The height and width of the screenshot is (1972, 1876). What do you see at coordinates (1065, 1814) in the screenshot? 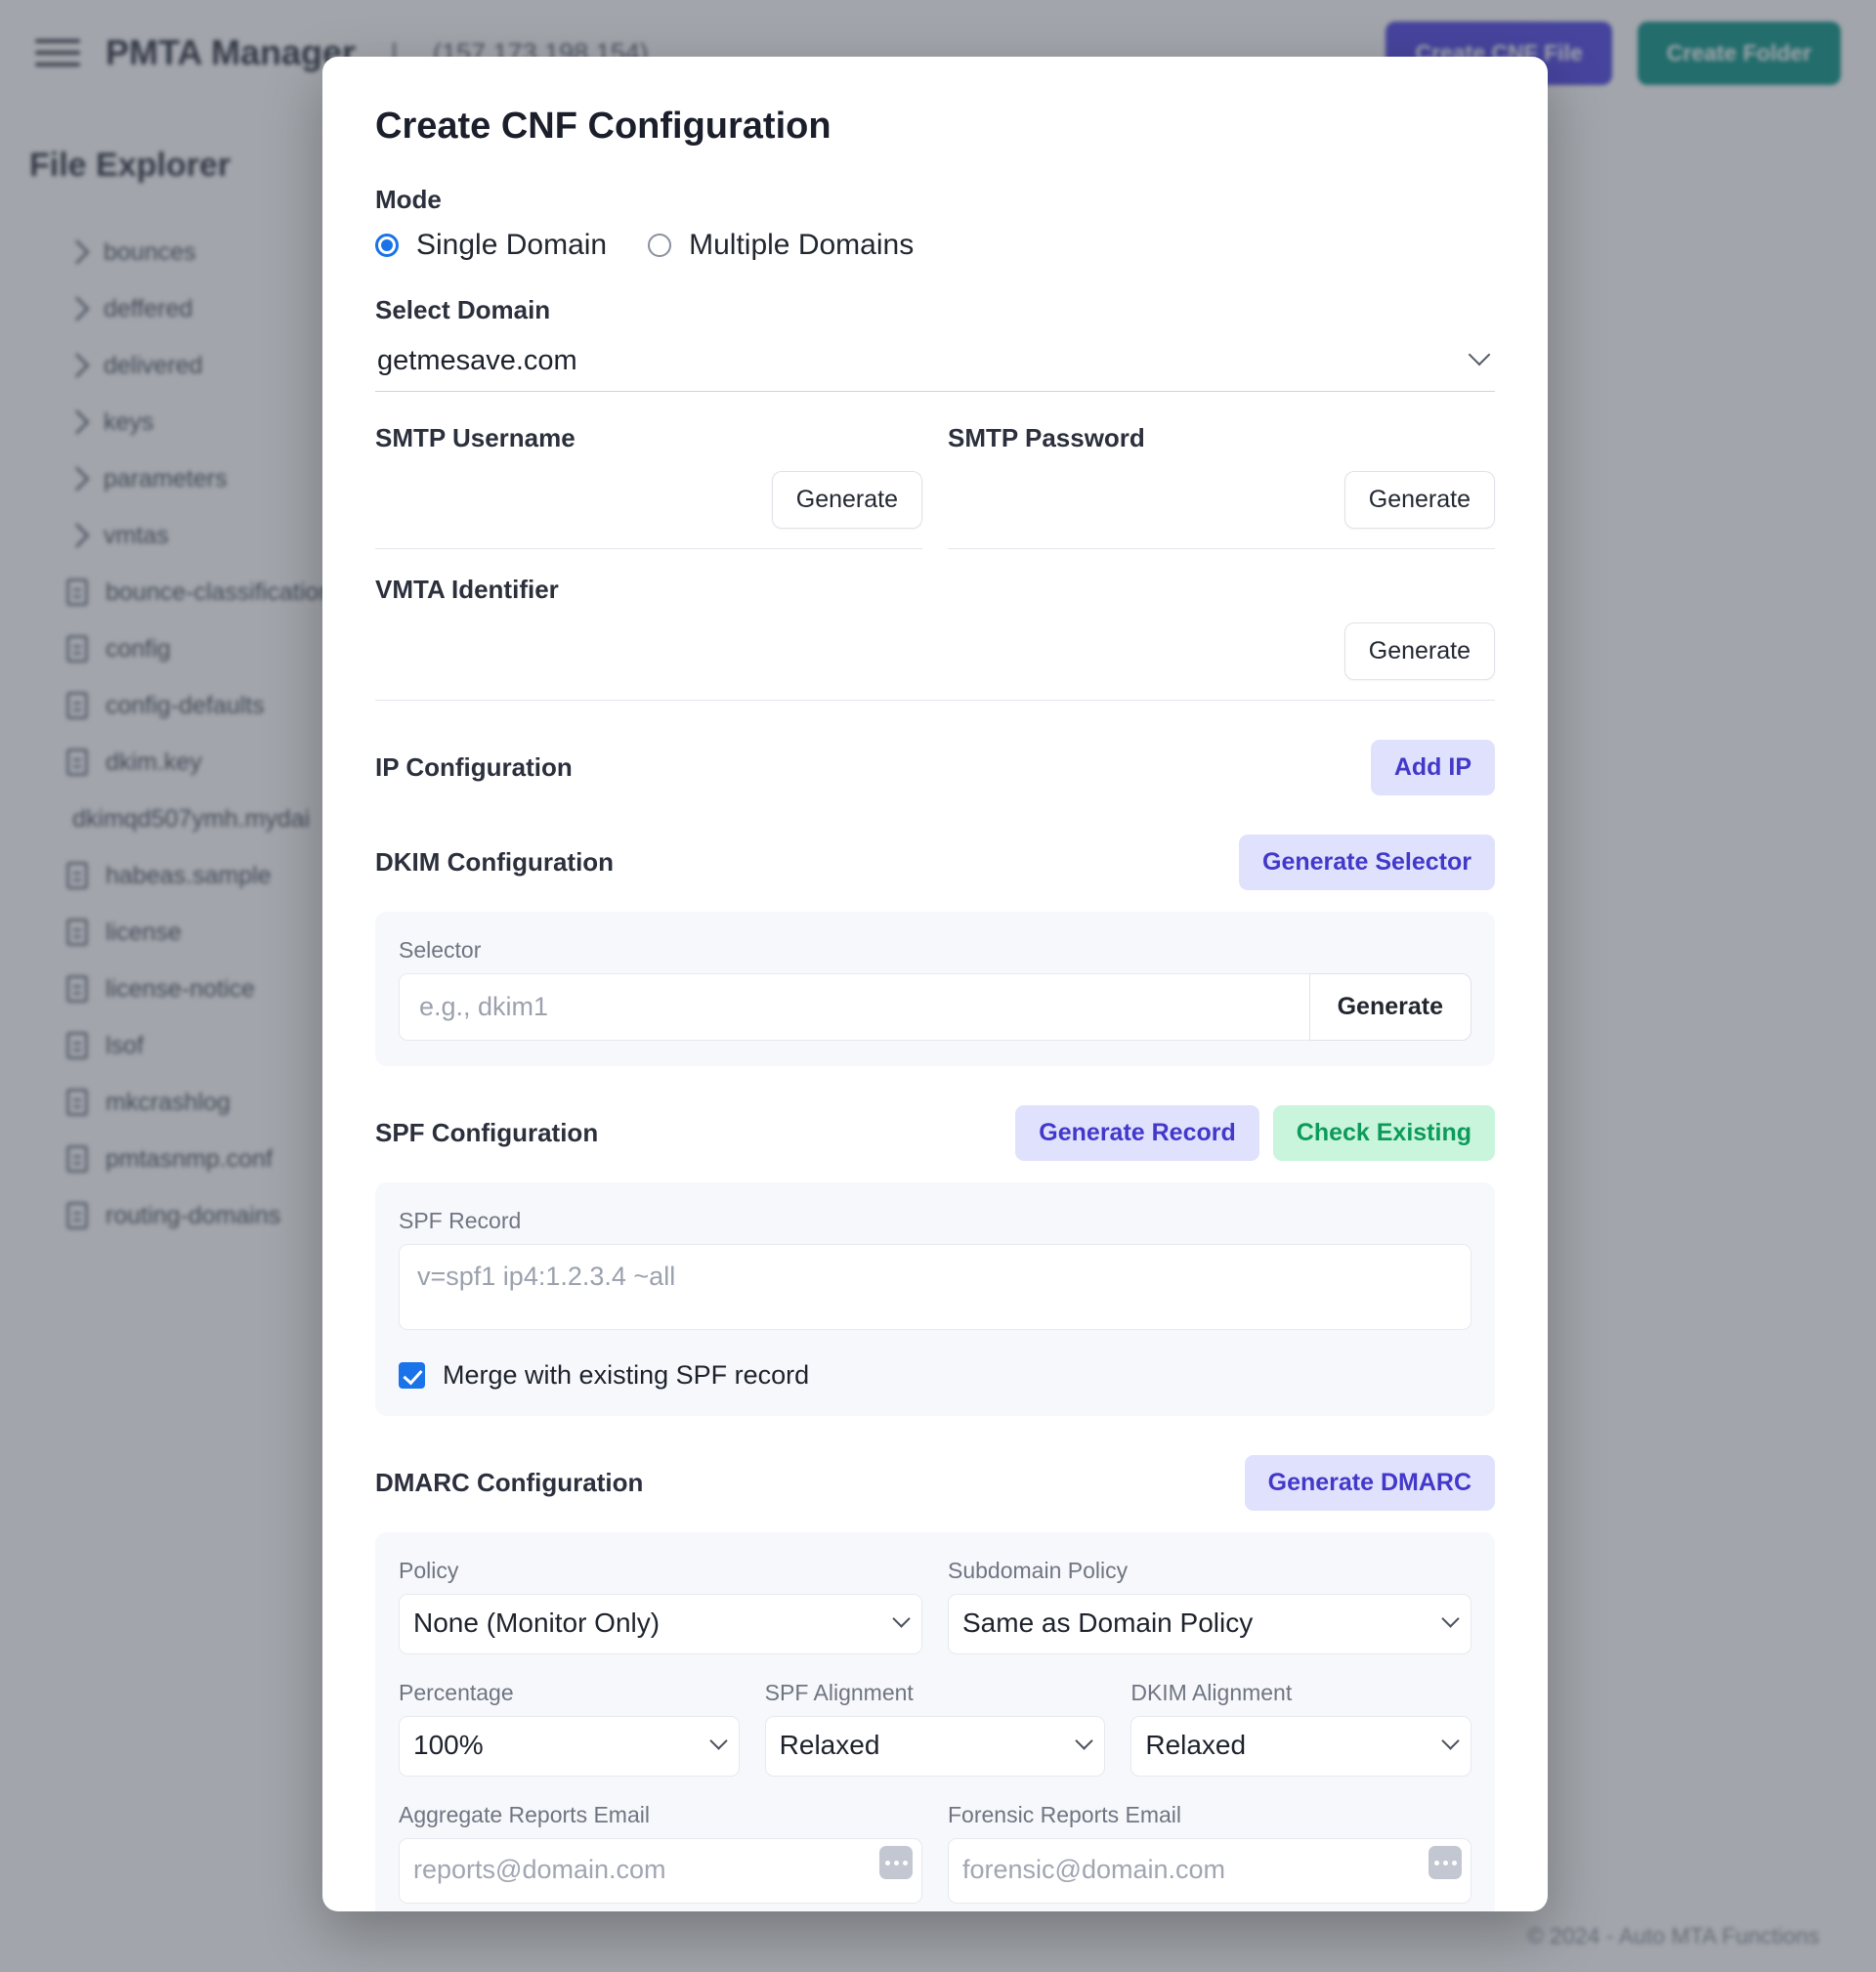
I see `dmarc-forensic-email-label: Forensic Reports Email` at bounding box center [1065, 1814].